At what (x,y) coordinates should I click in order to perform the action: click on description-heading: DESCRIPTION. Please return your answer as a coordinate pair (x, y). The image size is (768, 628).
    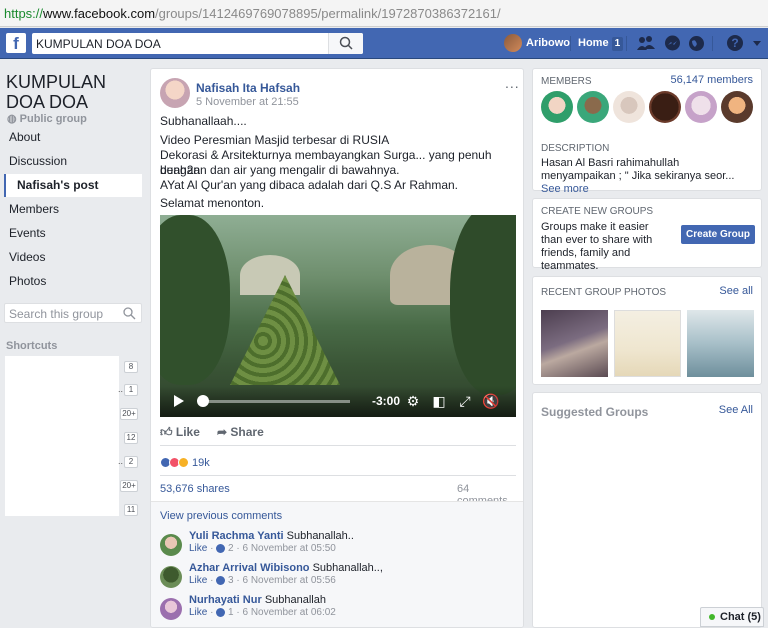
    Looking at the image, I should click on (575, 148).